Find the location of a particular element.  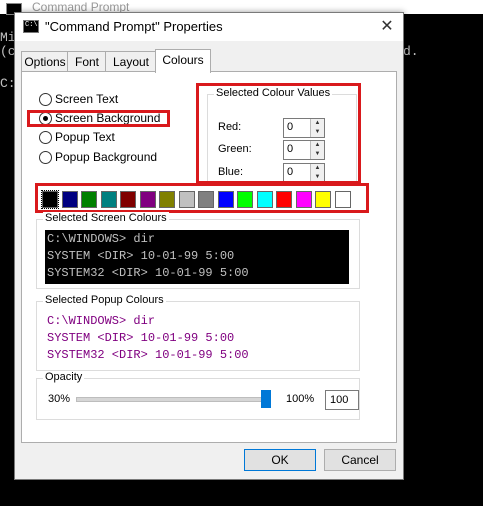

opacity-value-field: 100 is located at coordinates (342, 400).